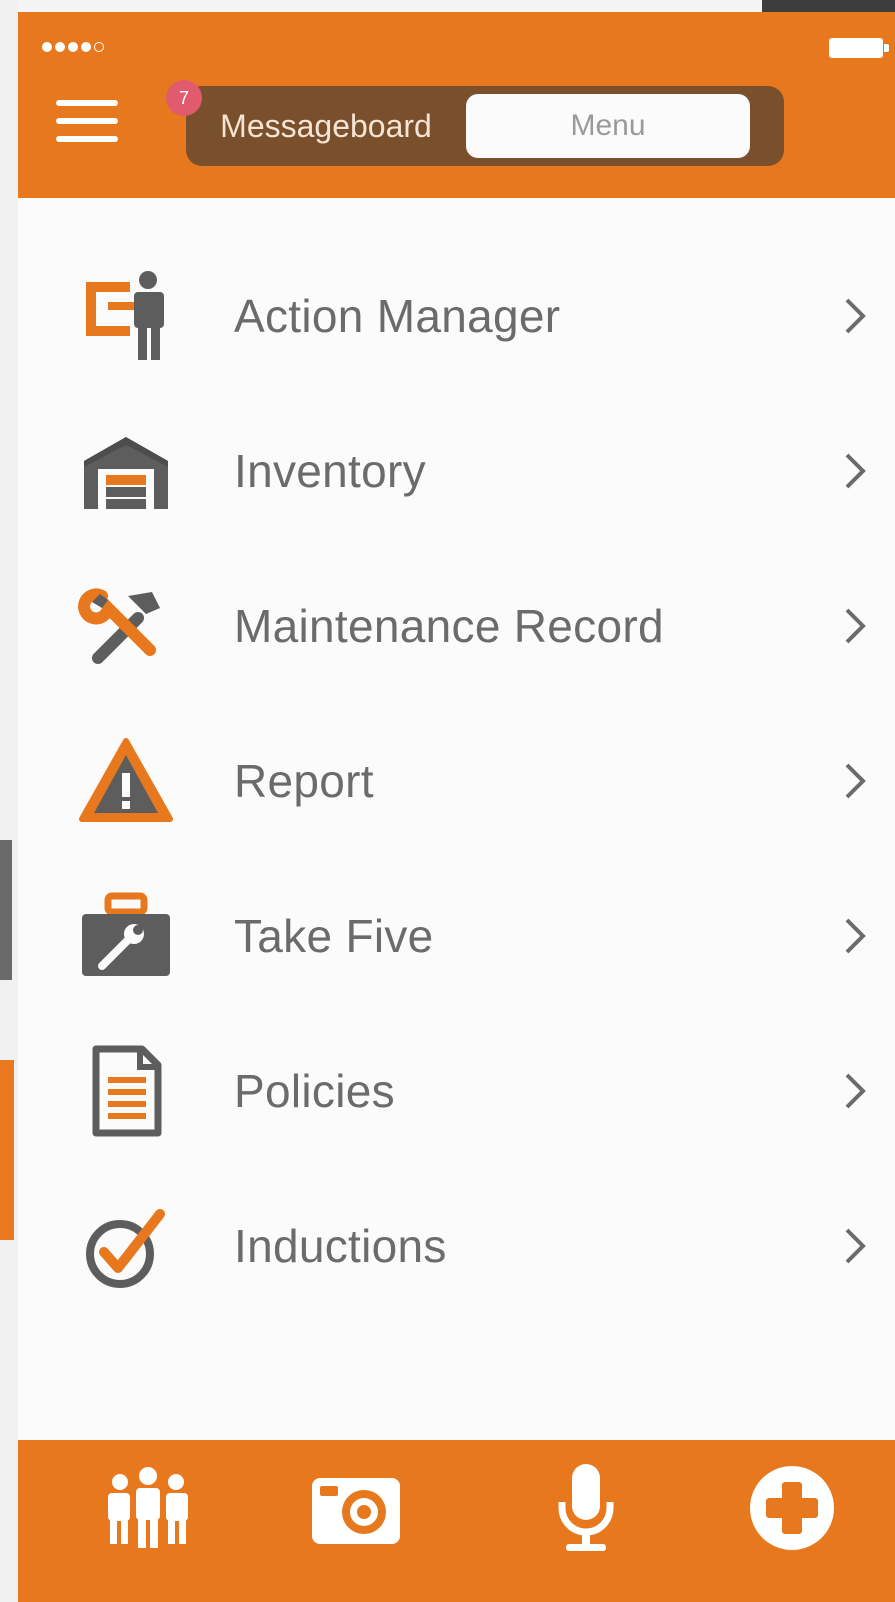  Describe the element at coordinates (859, 48) in the screenshot. I see `battery-icon` at that location.